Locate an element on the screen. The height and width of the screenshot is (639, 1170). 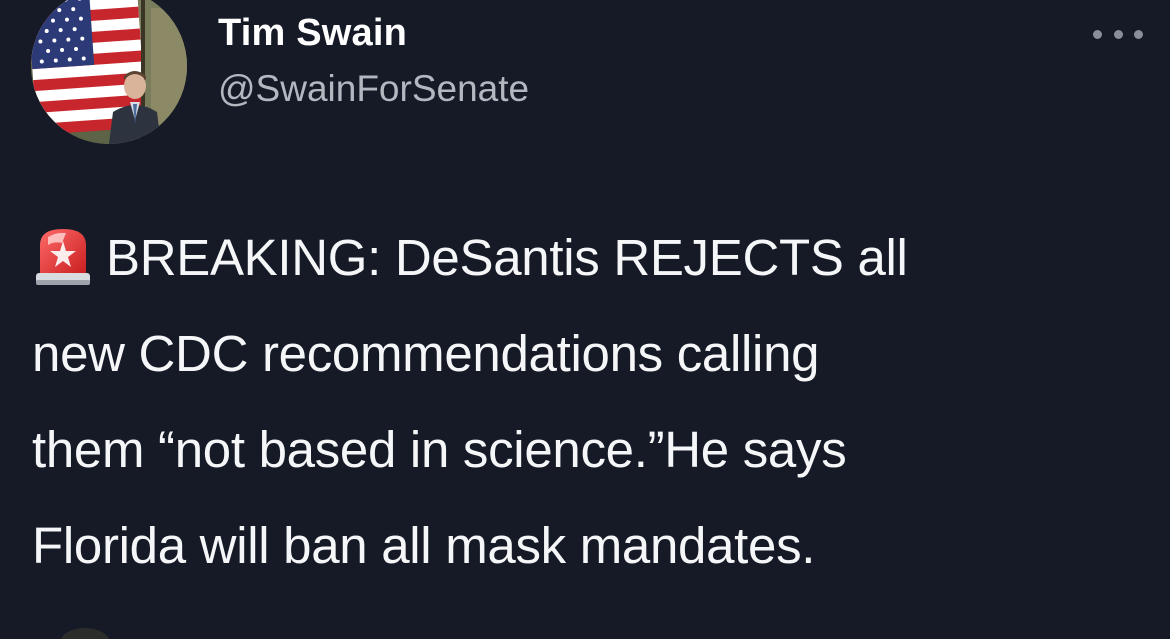
author-handle: @SwainForSenate is located at coordinates (373, 89).